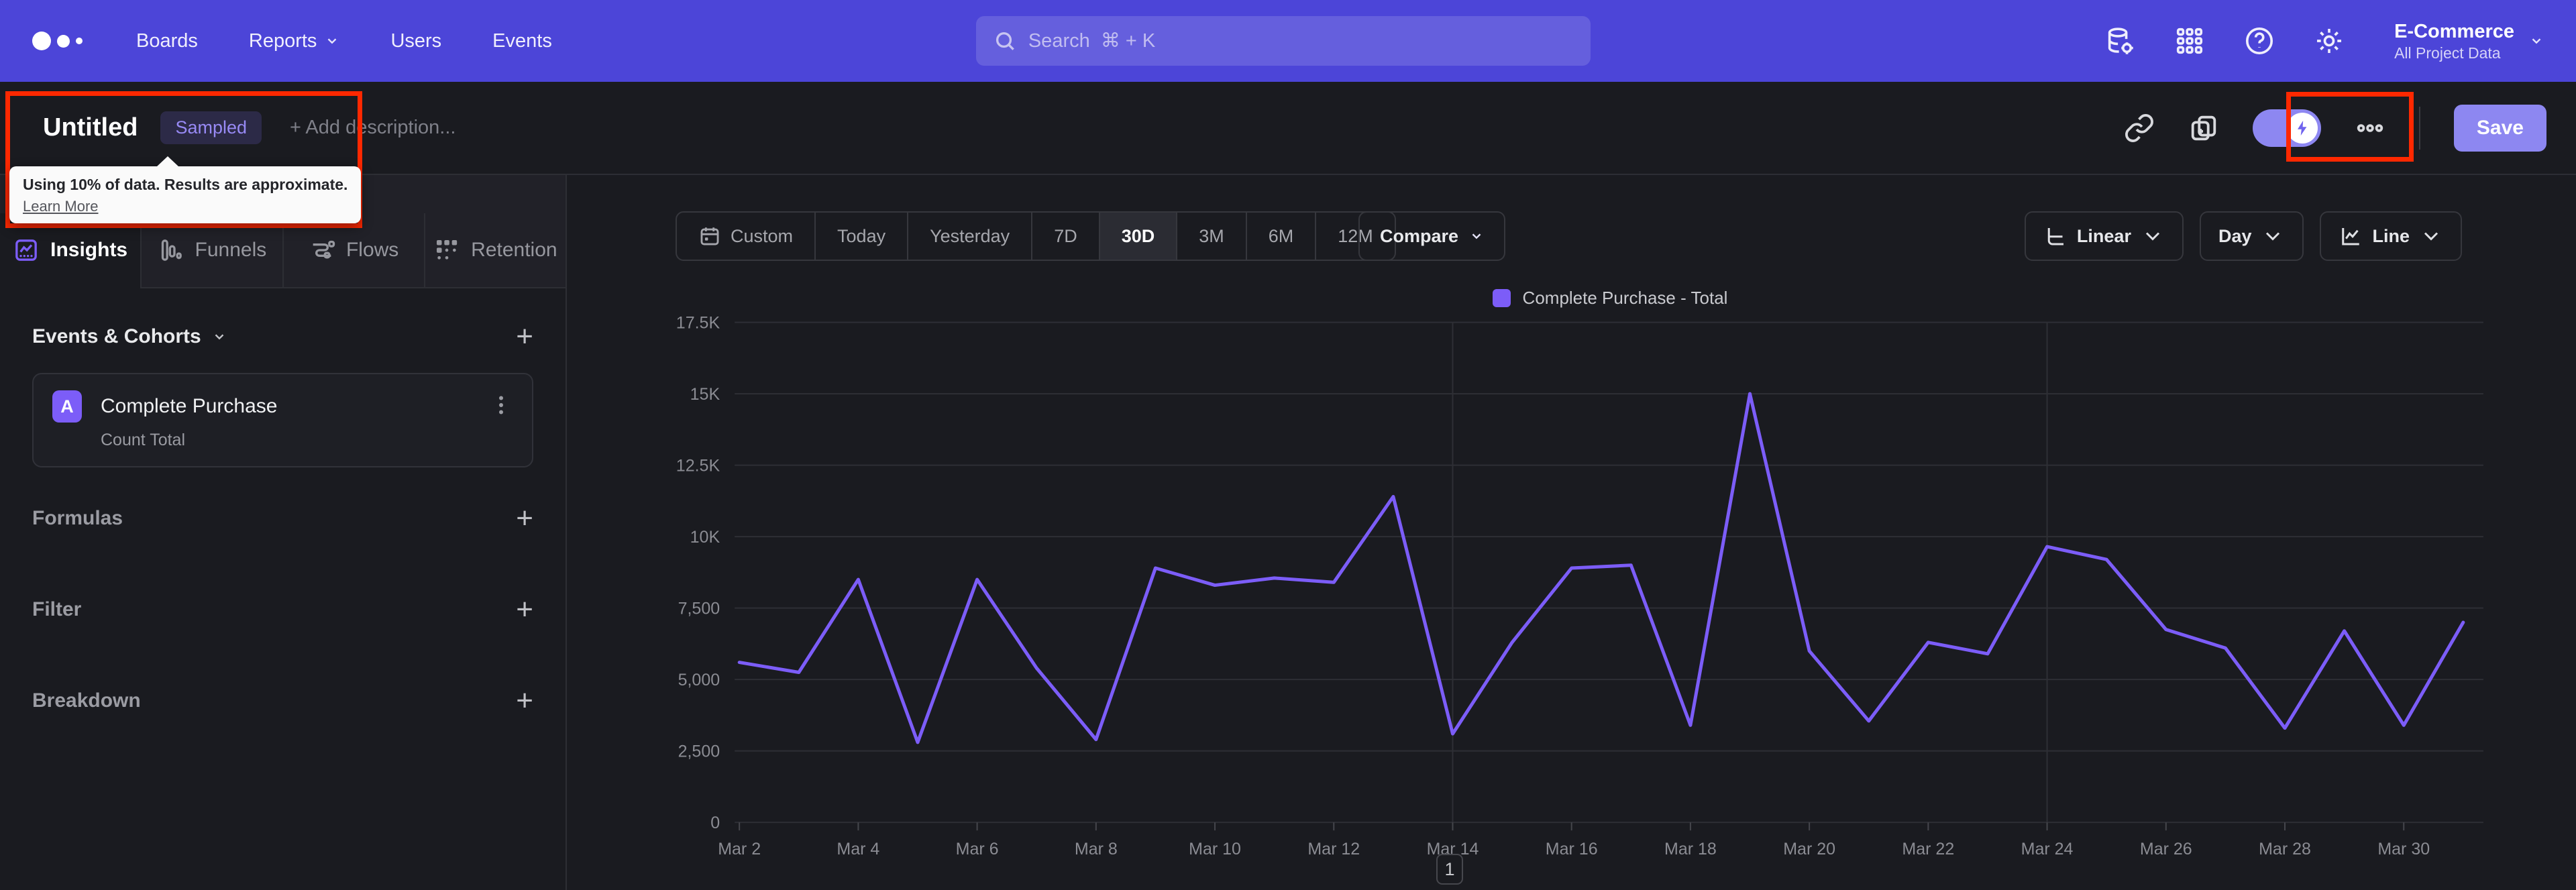  I want to click on add-breakdown-button: +, so click(524, 701).